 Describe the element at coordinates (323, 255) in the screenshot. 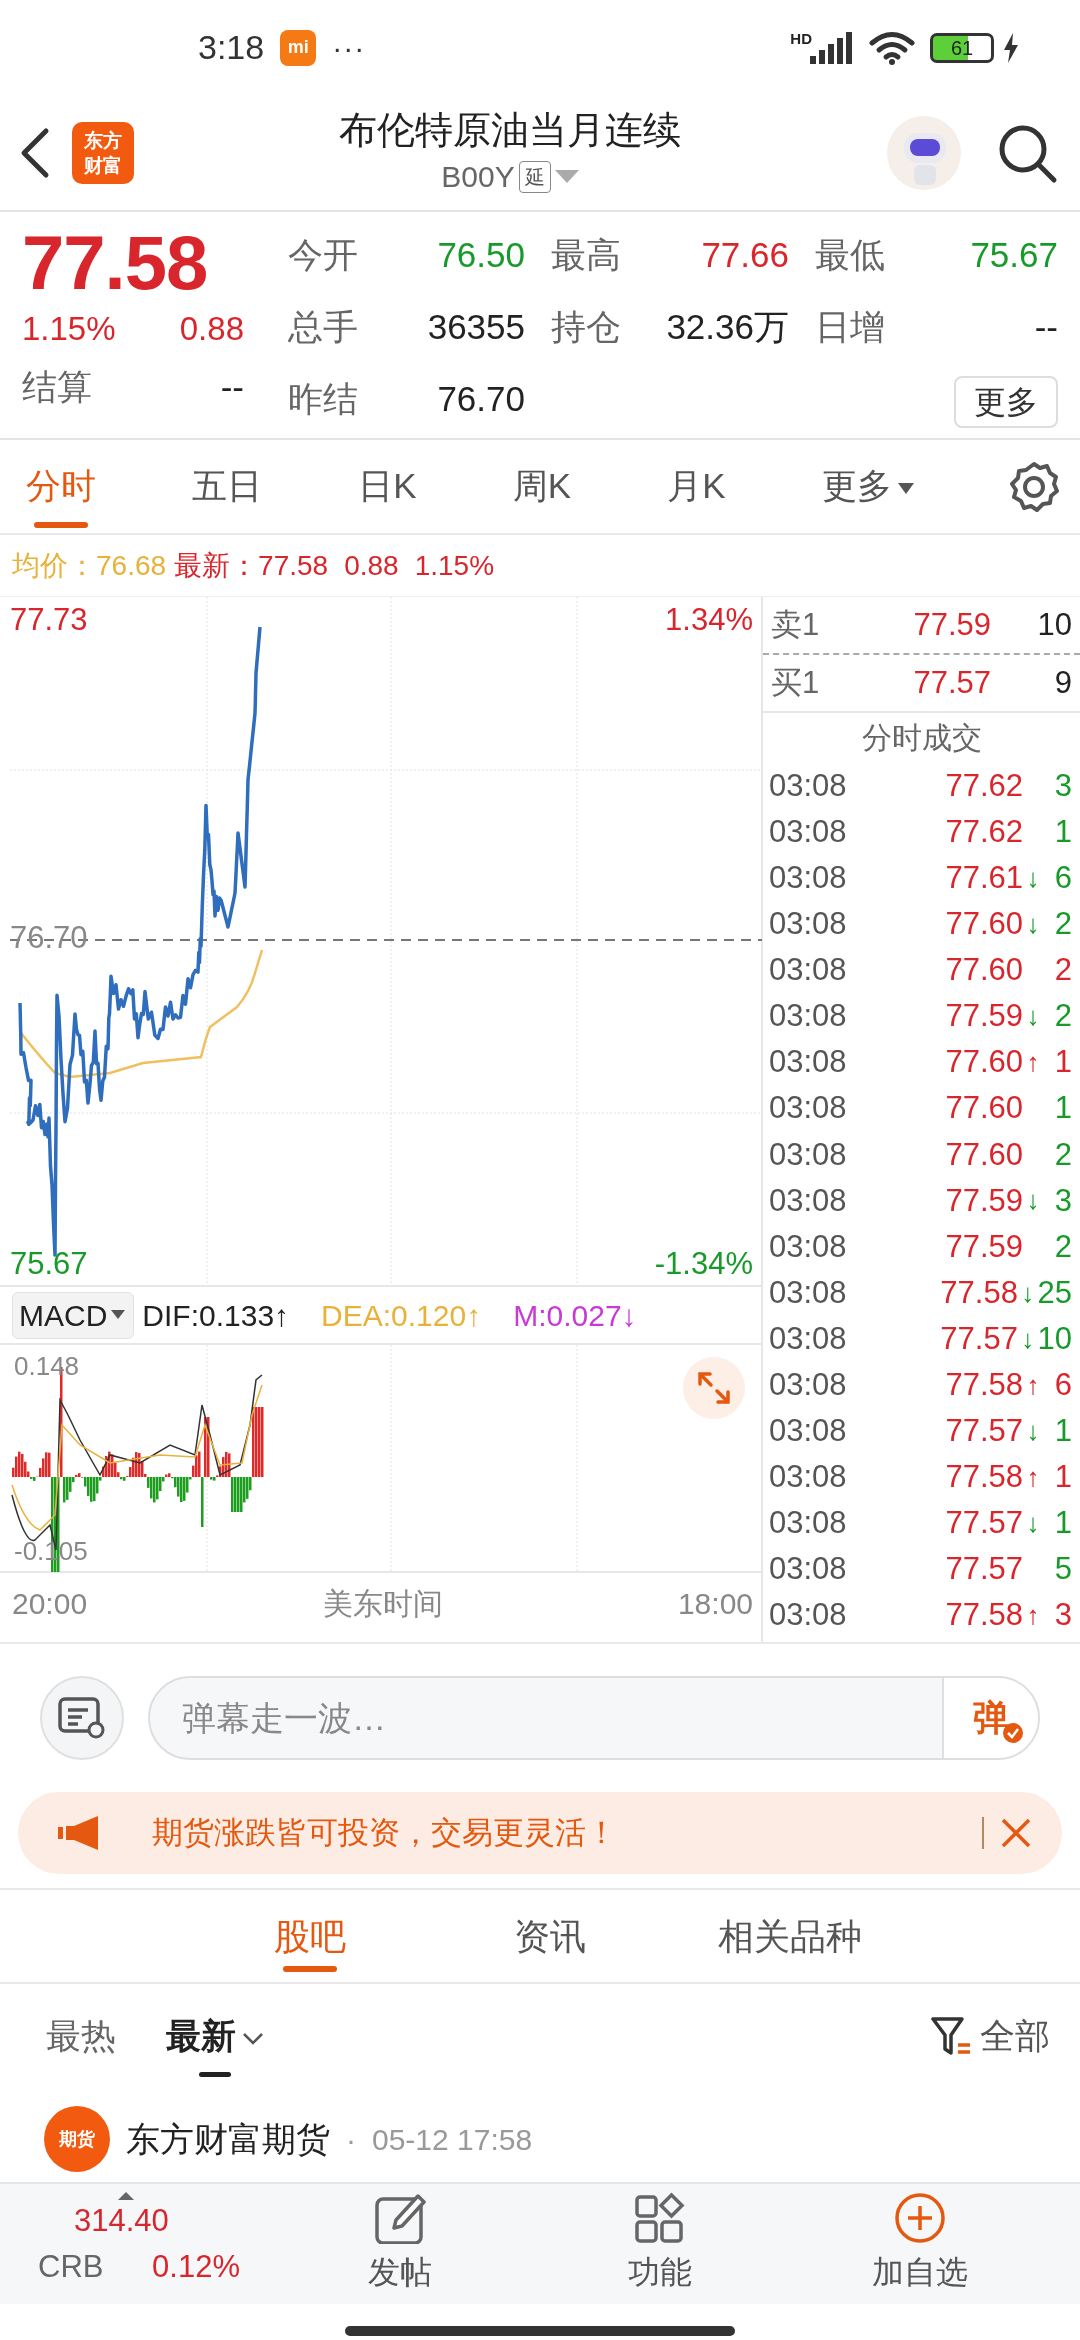

I see `stat-label: 今开` at that location.